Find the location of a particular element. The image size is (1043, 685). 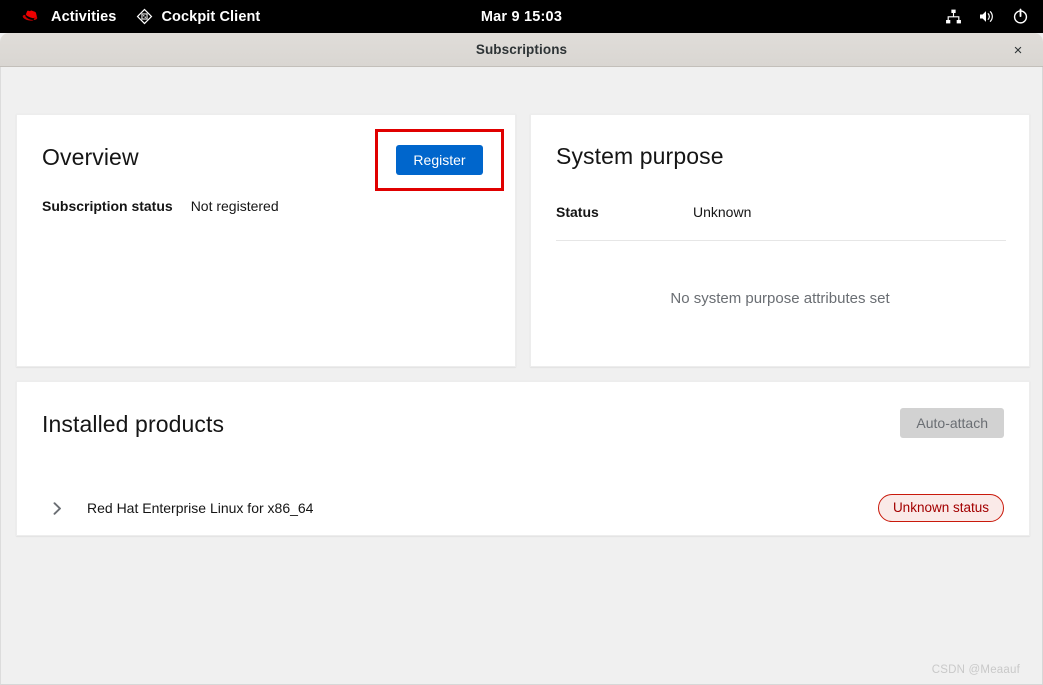

red-hat-logo-icon is located at coordinates (32, 17).